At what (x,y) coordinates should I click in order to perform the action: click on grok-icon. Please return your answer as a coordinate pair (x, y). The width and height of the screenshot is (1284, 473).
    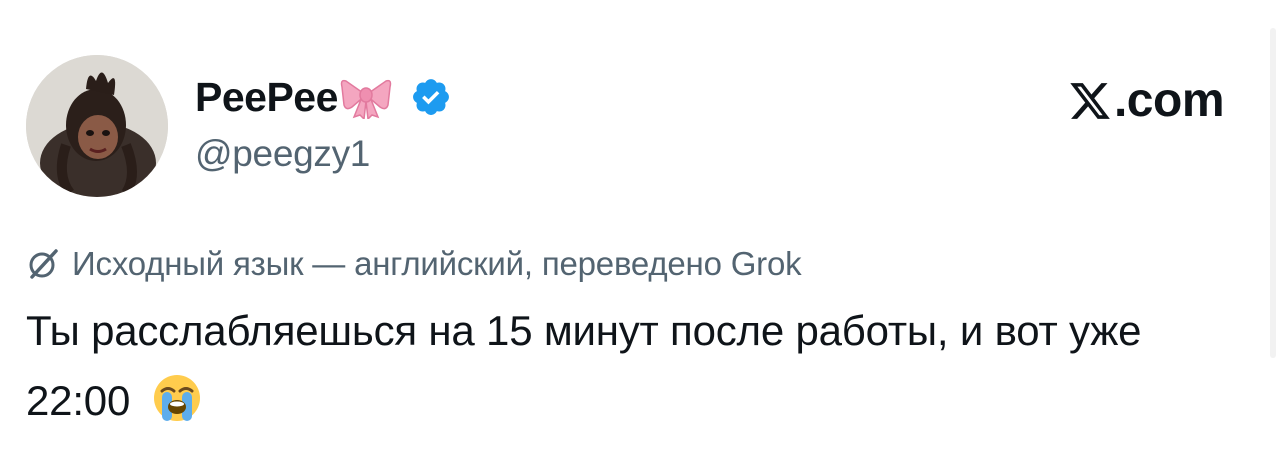
    Looking at the image, I should click on (43, 264).